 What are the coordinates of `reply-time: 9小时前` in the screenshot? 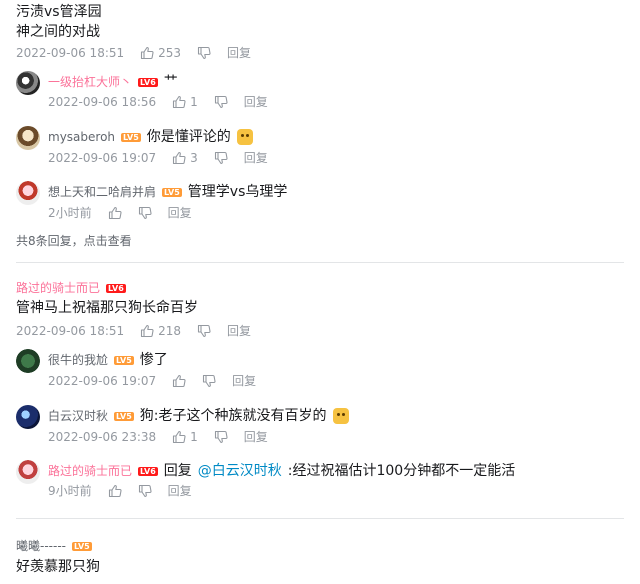 It's located at (70, 491).